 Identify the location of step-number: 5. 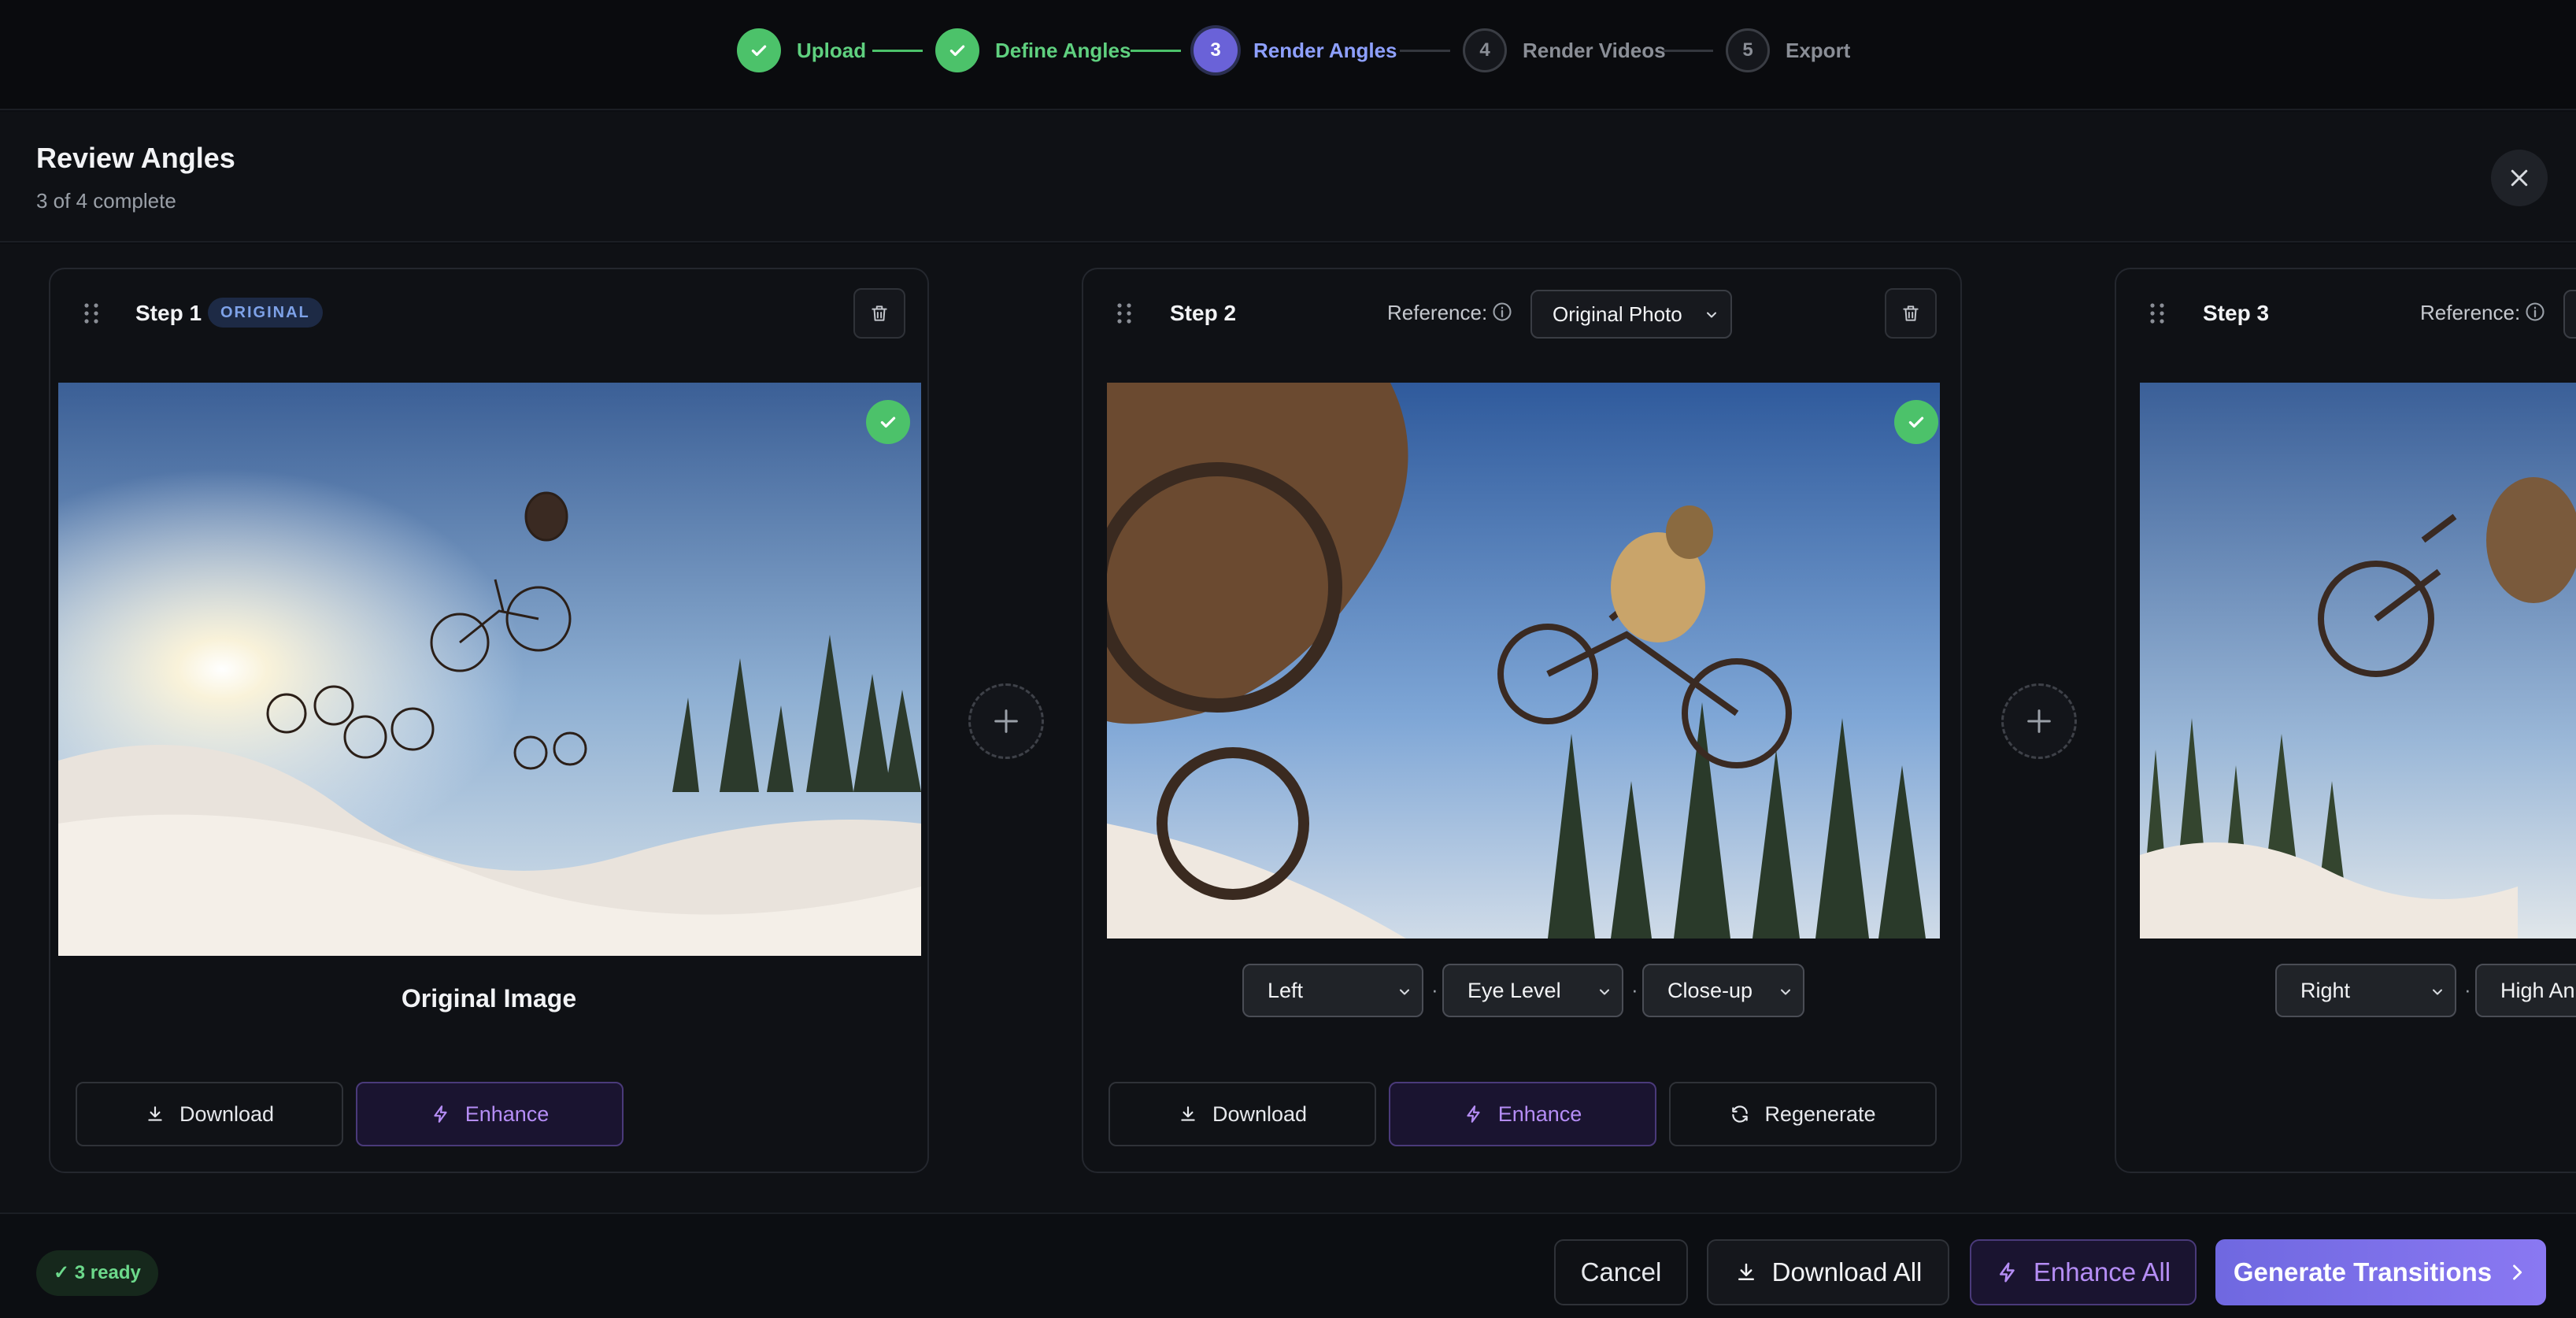
(1748, 50).